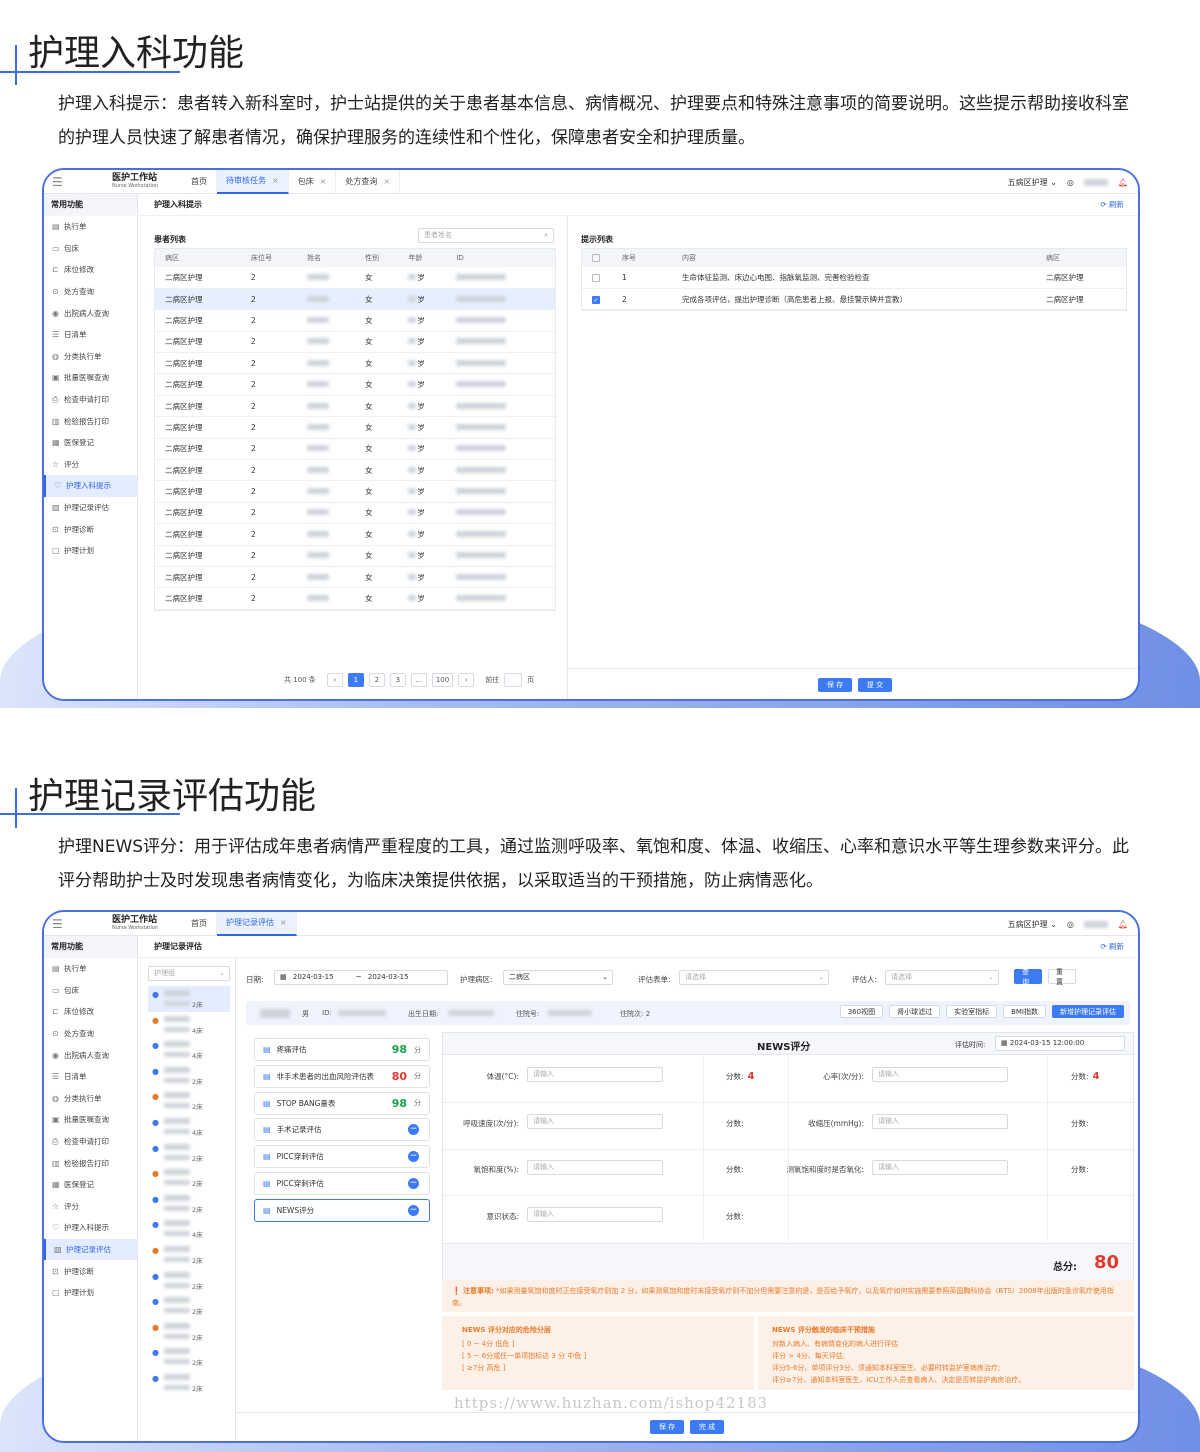  What do you see at coordinates (334, 680) in the screenshot?
I see `prev-page-button: ‹` at bounding box center [334, 680].